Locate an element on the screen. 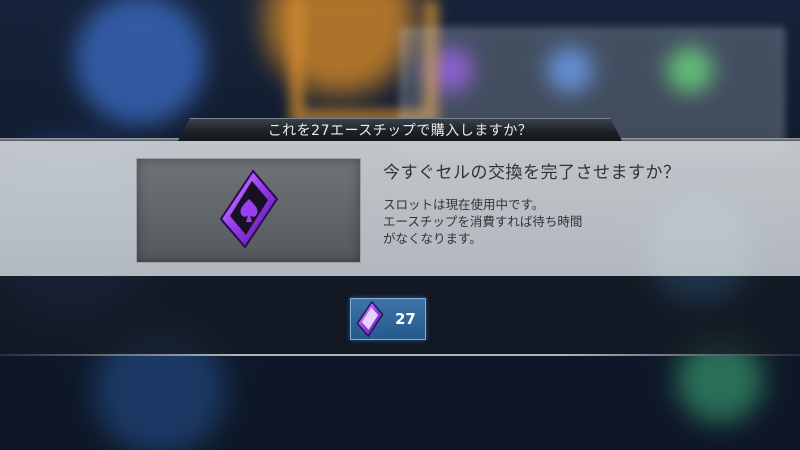 This screenshot has height=450, width=800. bottom-rule is located at coordinates (400, 355).